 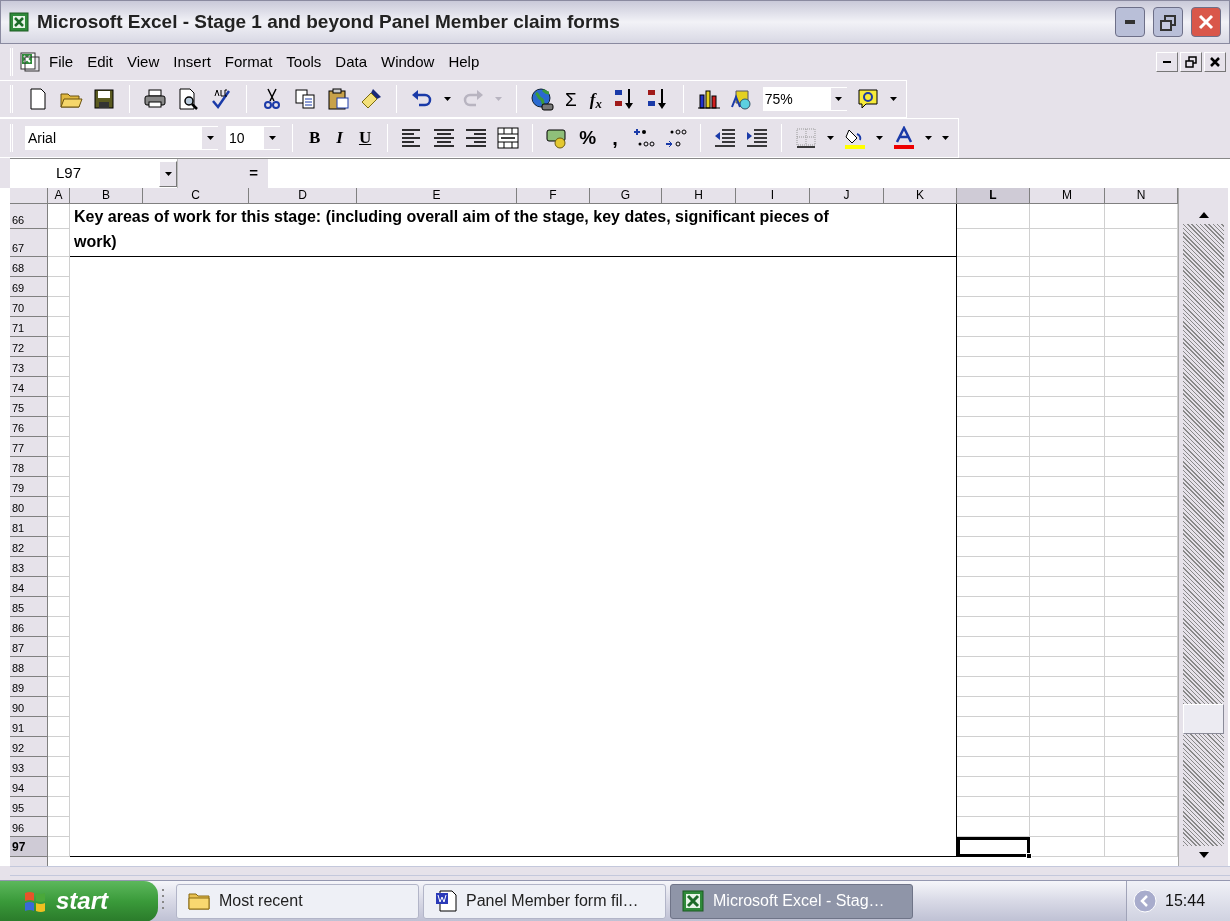 What do you see at coordinates (248, 62) in the screenshot?
I see `menu-item: Format` at bounding box center [248, 62].